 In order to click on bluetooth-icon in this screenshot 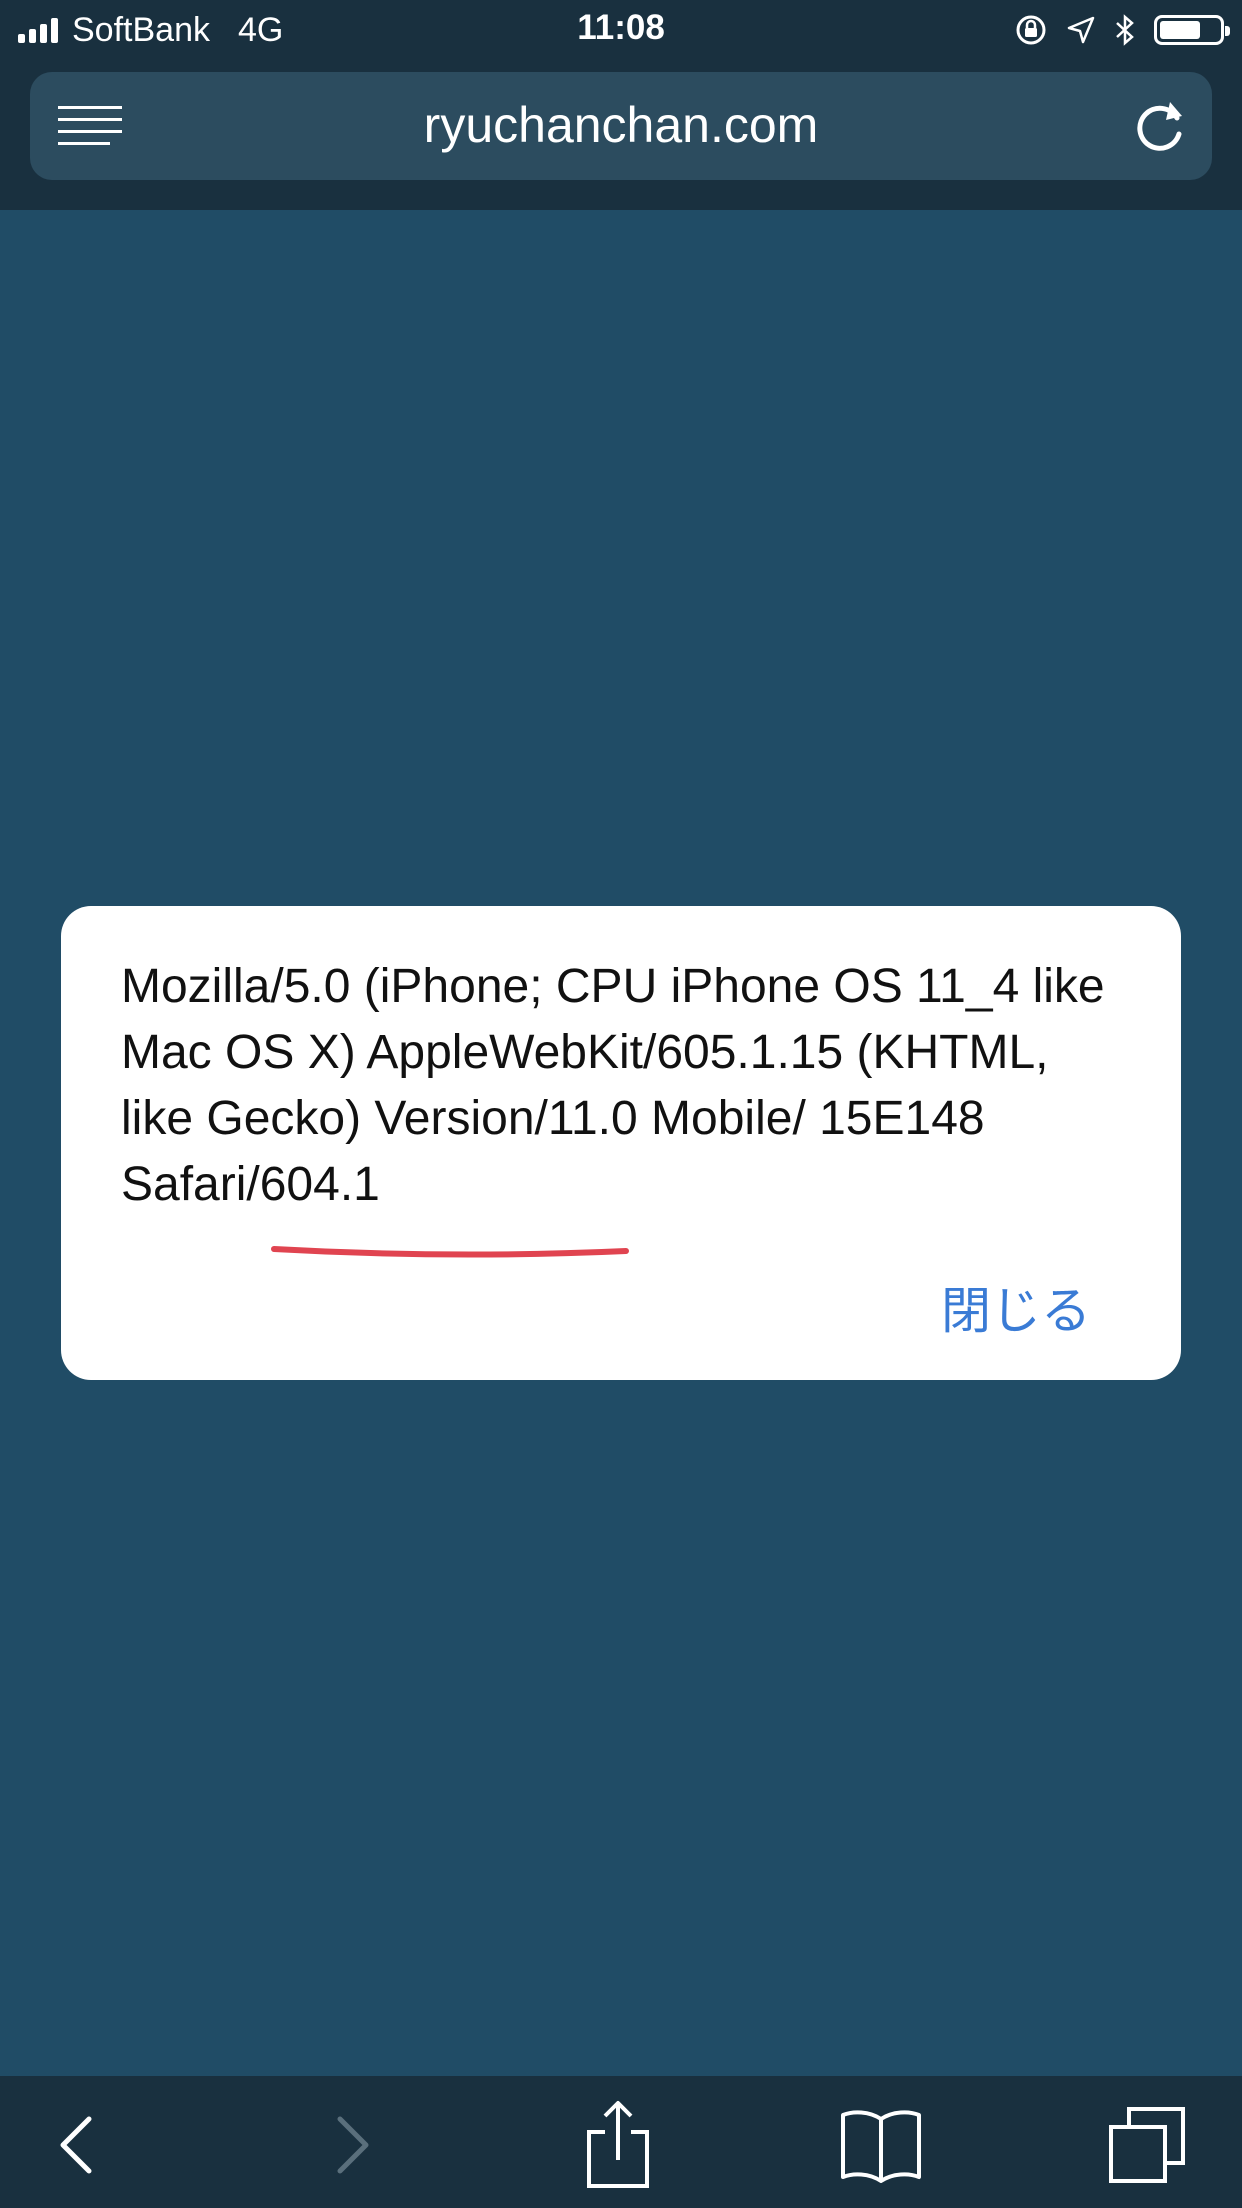, I will do `click(1125, 30)`.